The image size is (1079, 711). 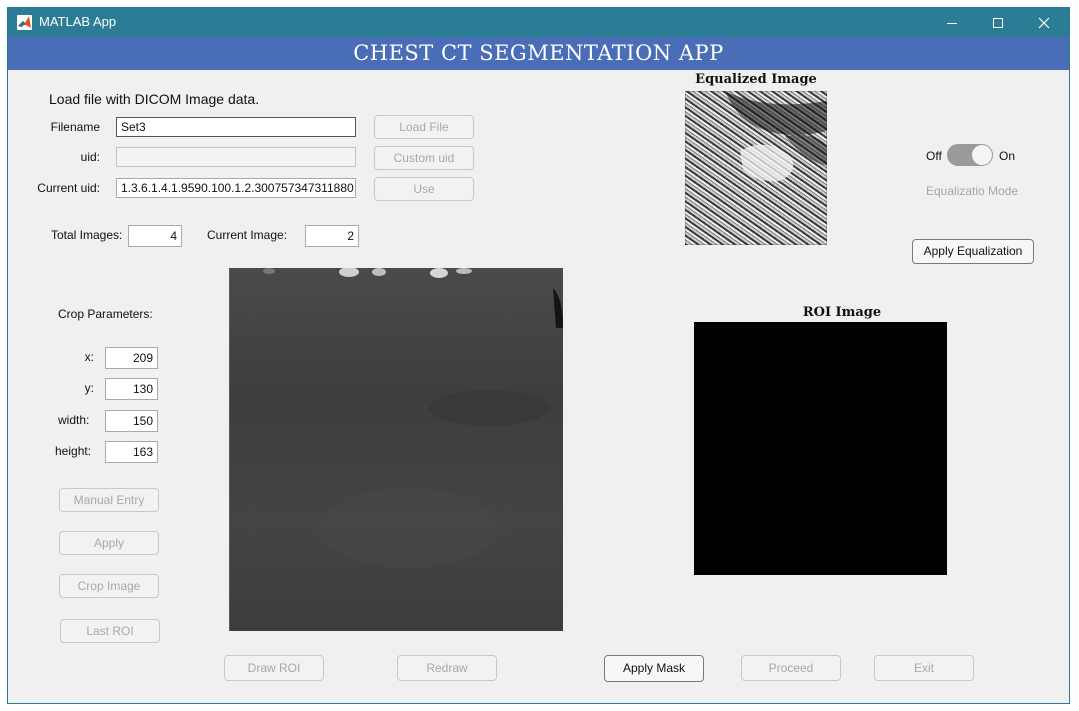 I want to click on width-label: width:, so click(x=74, y=420).